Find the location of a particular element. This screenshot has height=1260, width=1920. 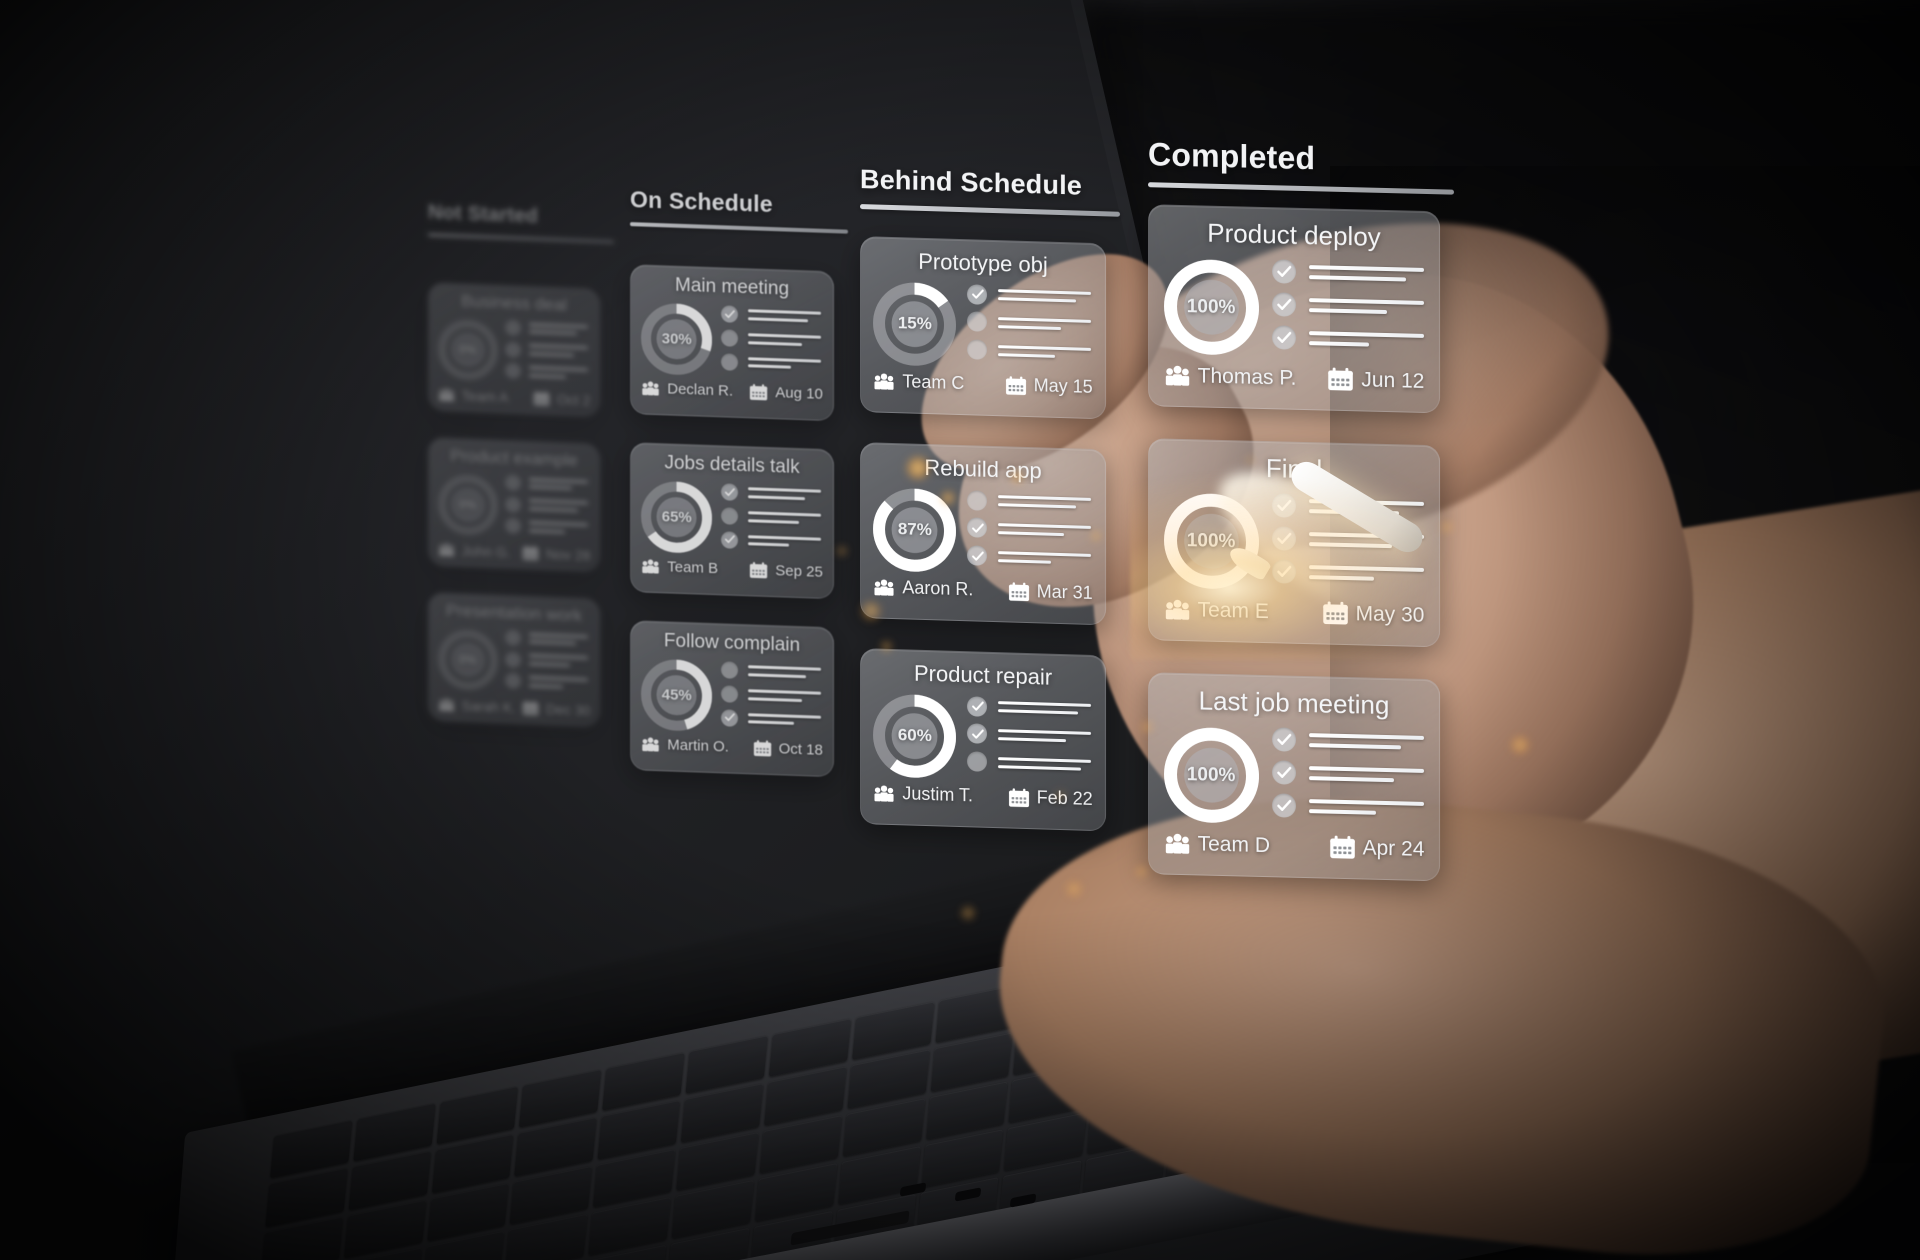

card-due-date: Nov 28 is located at coordinates (556, 553).